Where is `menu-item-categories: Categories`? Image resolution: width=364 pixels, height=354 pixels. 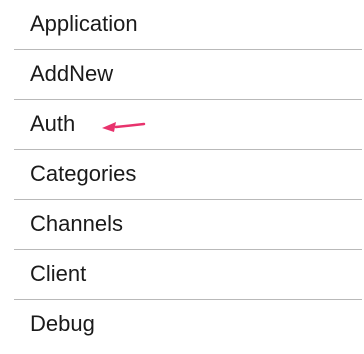
menu-item-categories: Categories is located at coordinates (188, 175).